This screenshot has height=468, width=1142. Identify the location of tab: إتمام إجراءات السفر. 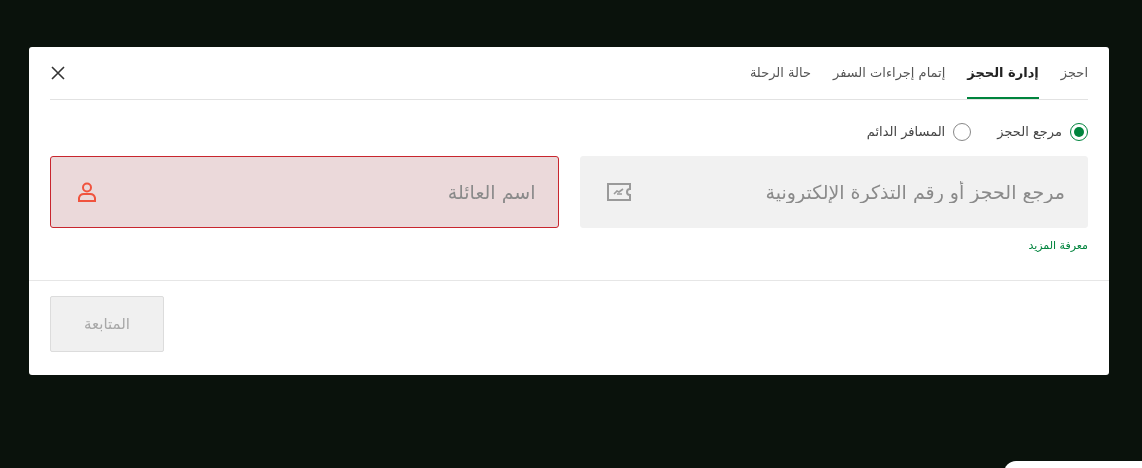
(889, 73).